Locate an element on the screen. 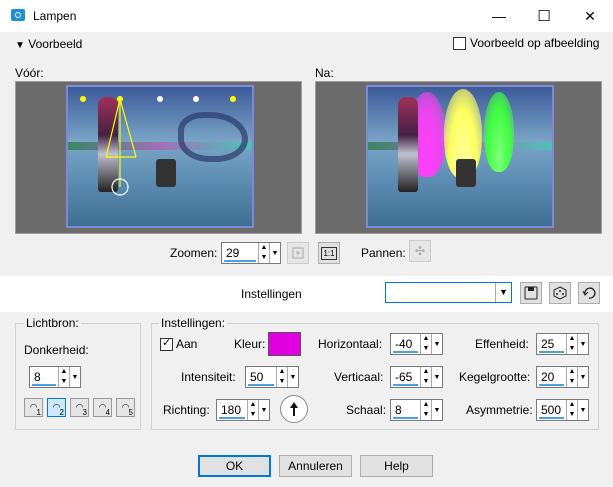  save-icon is located at coordinates (531, 293).